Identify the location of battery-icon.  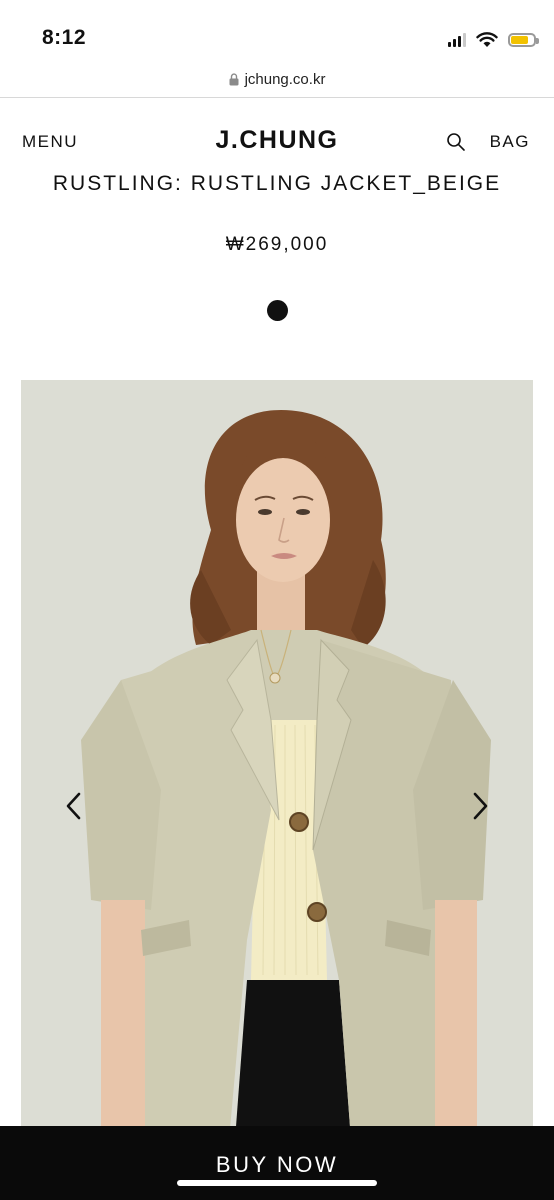
(523, 40).